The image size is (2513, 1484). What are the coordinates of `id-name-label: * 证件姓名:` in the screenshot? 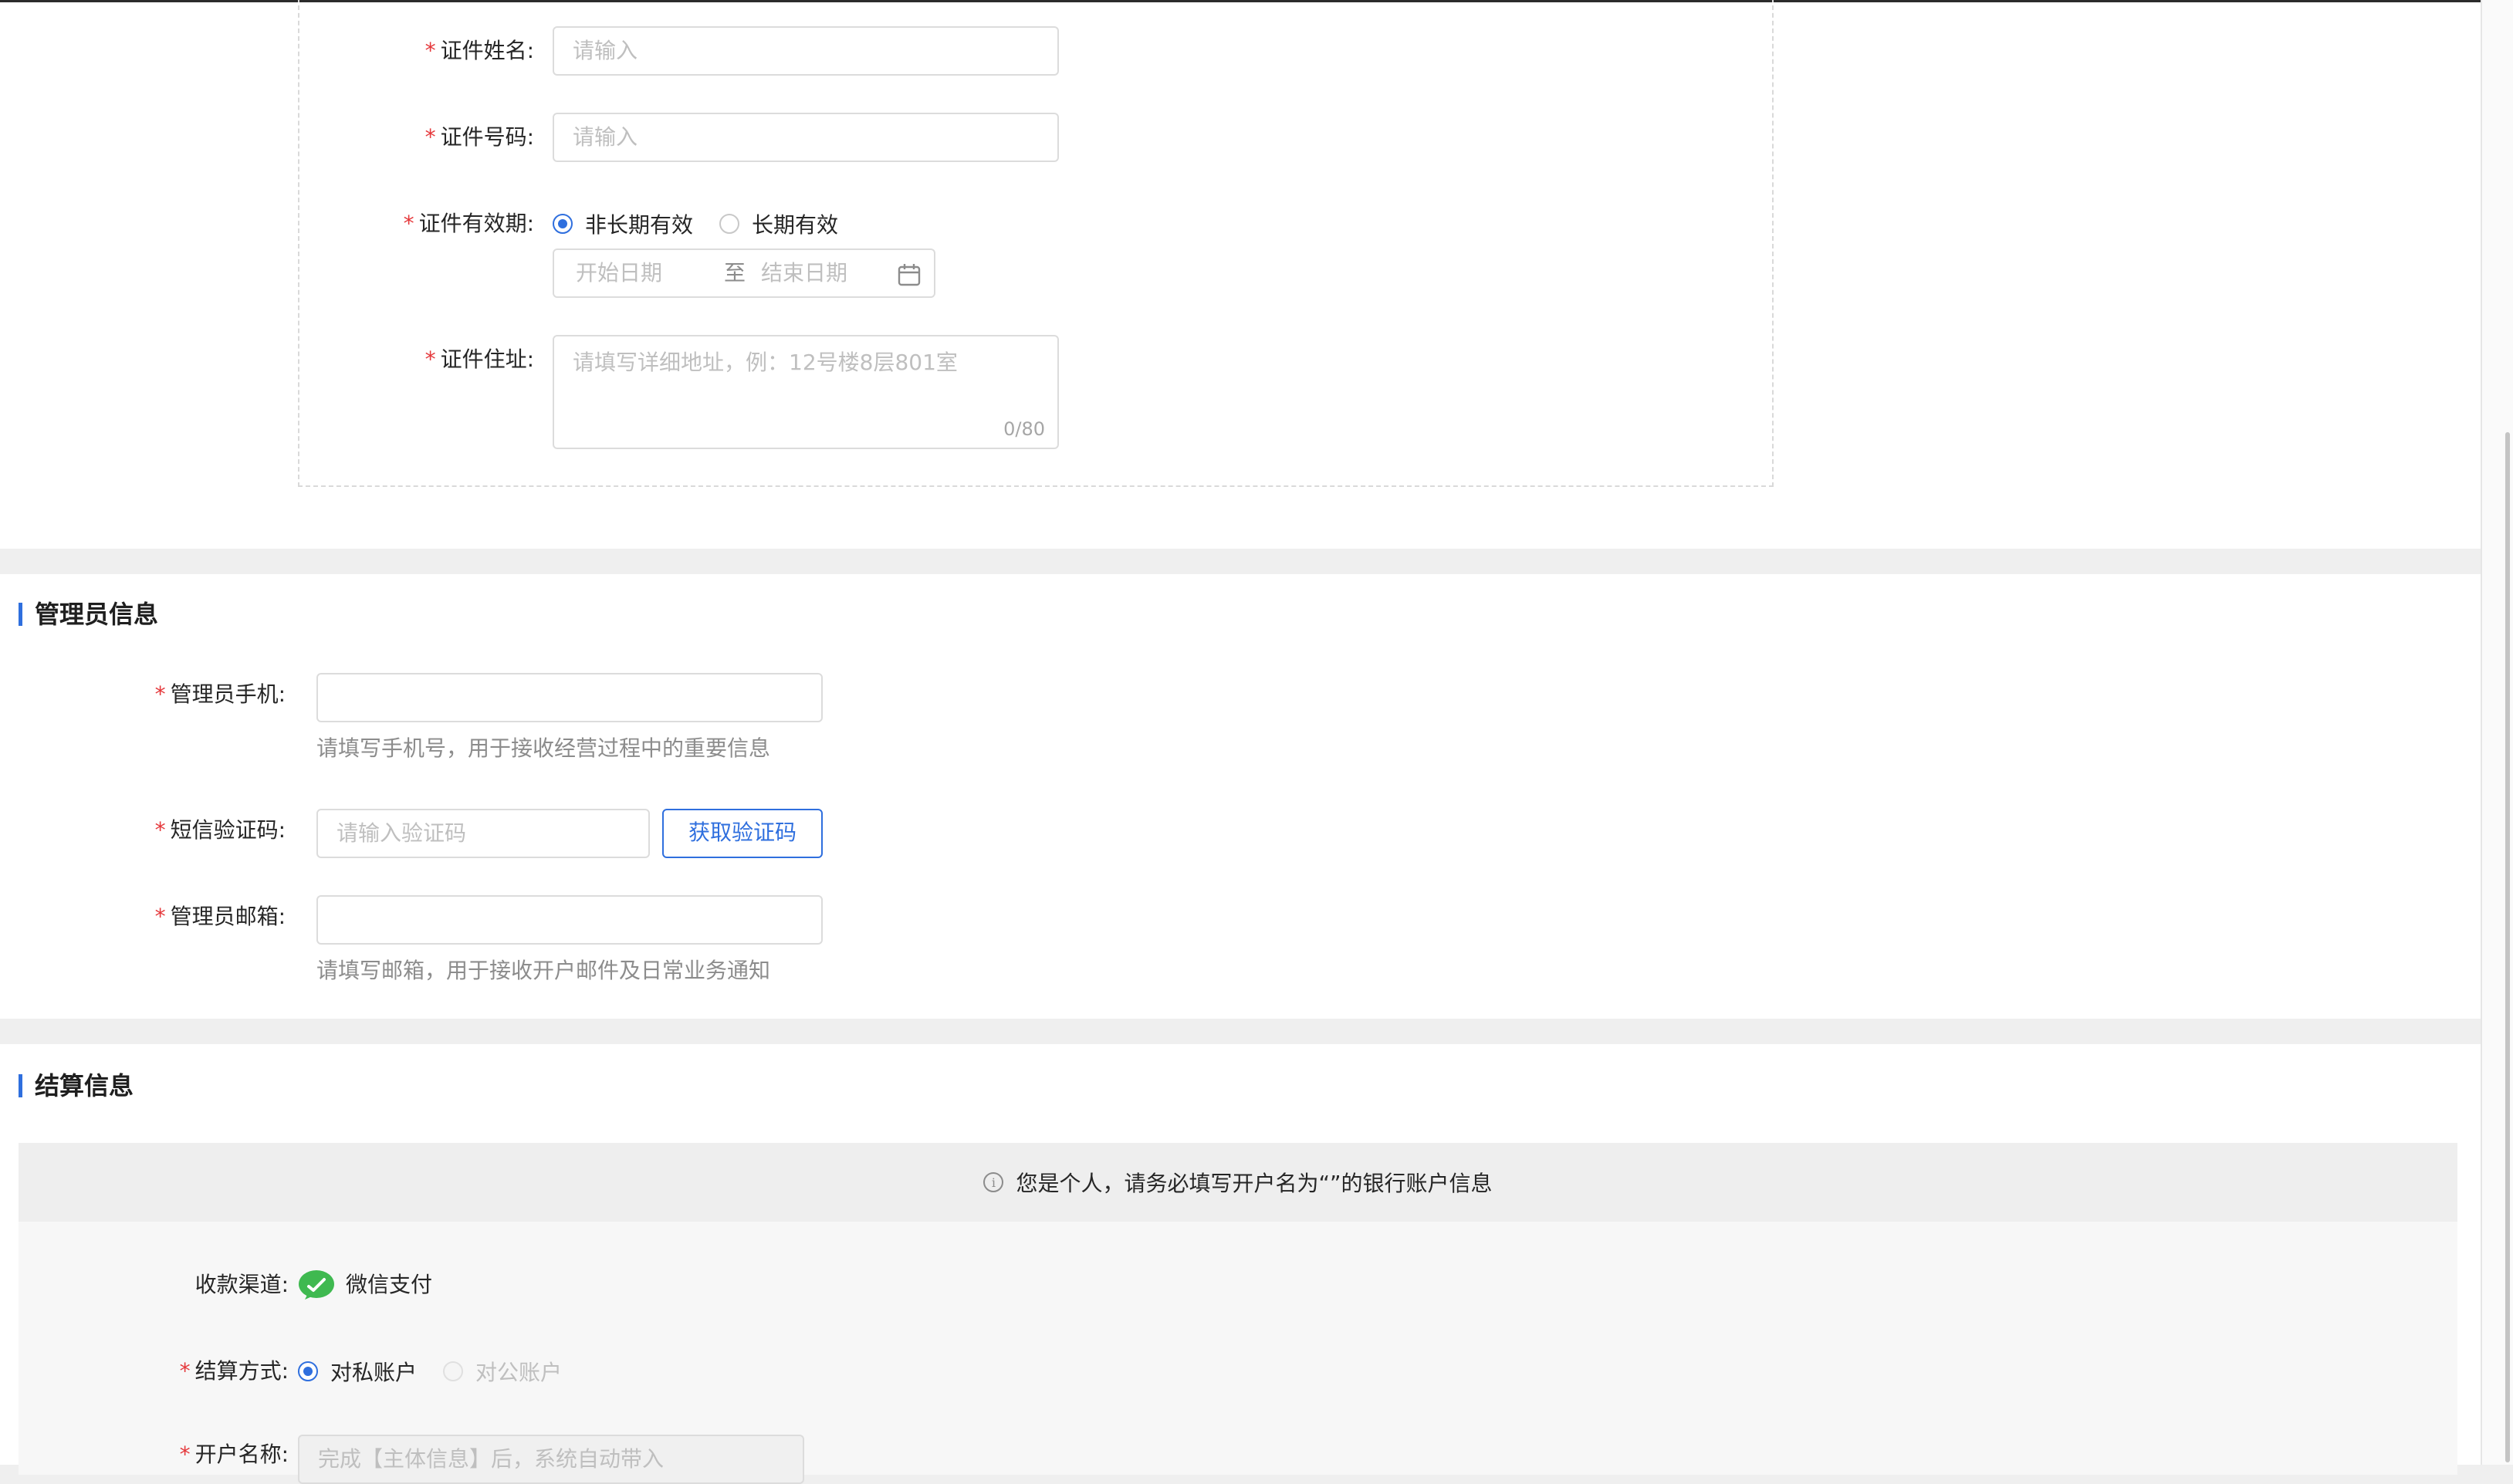 It's located at (479, 50).